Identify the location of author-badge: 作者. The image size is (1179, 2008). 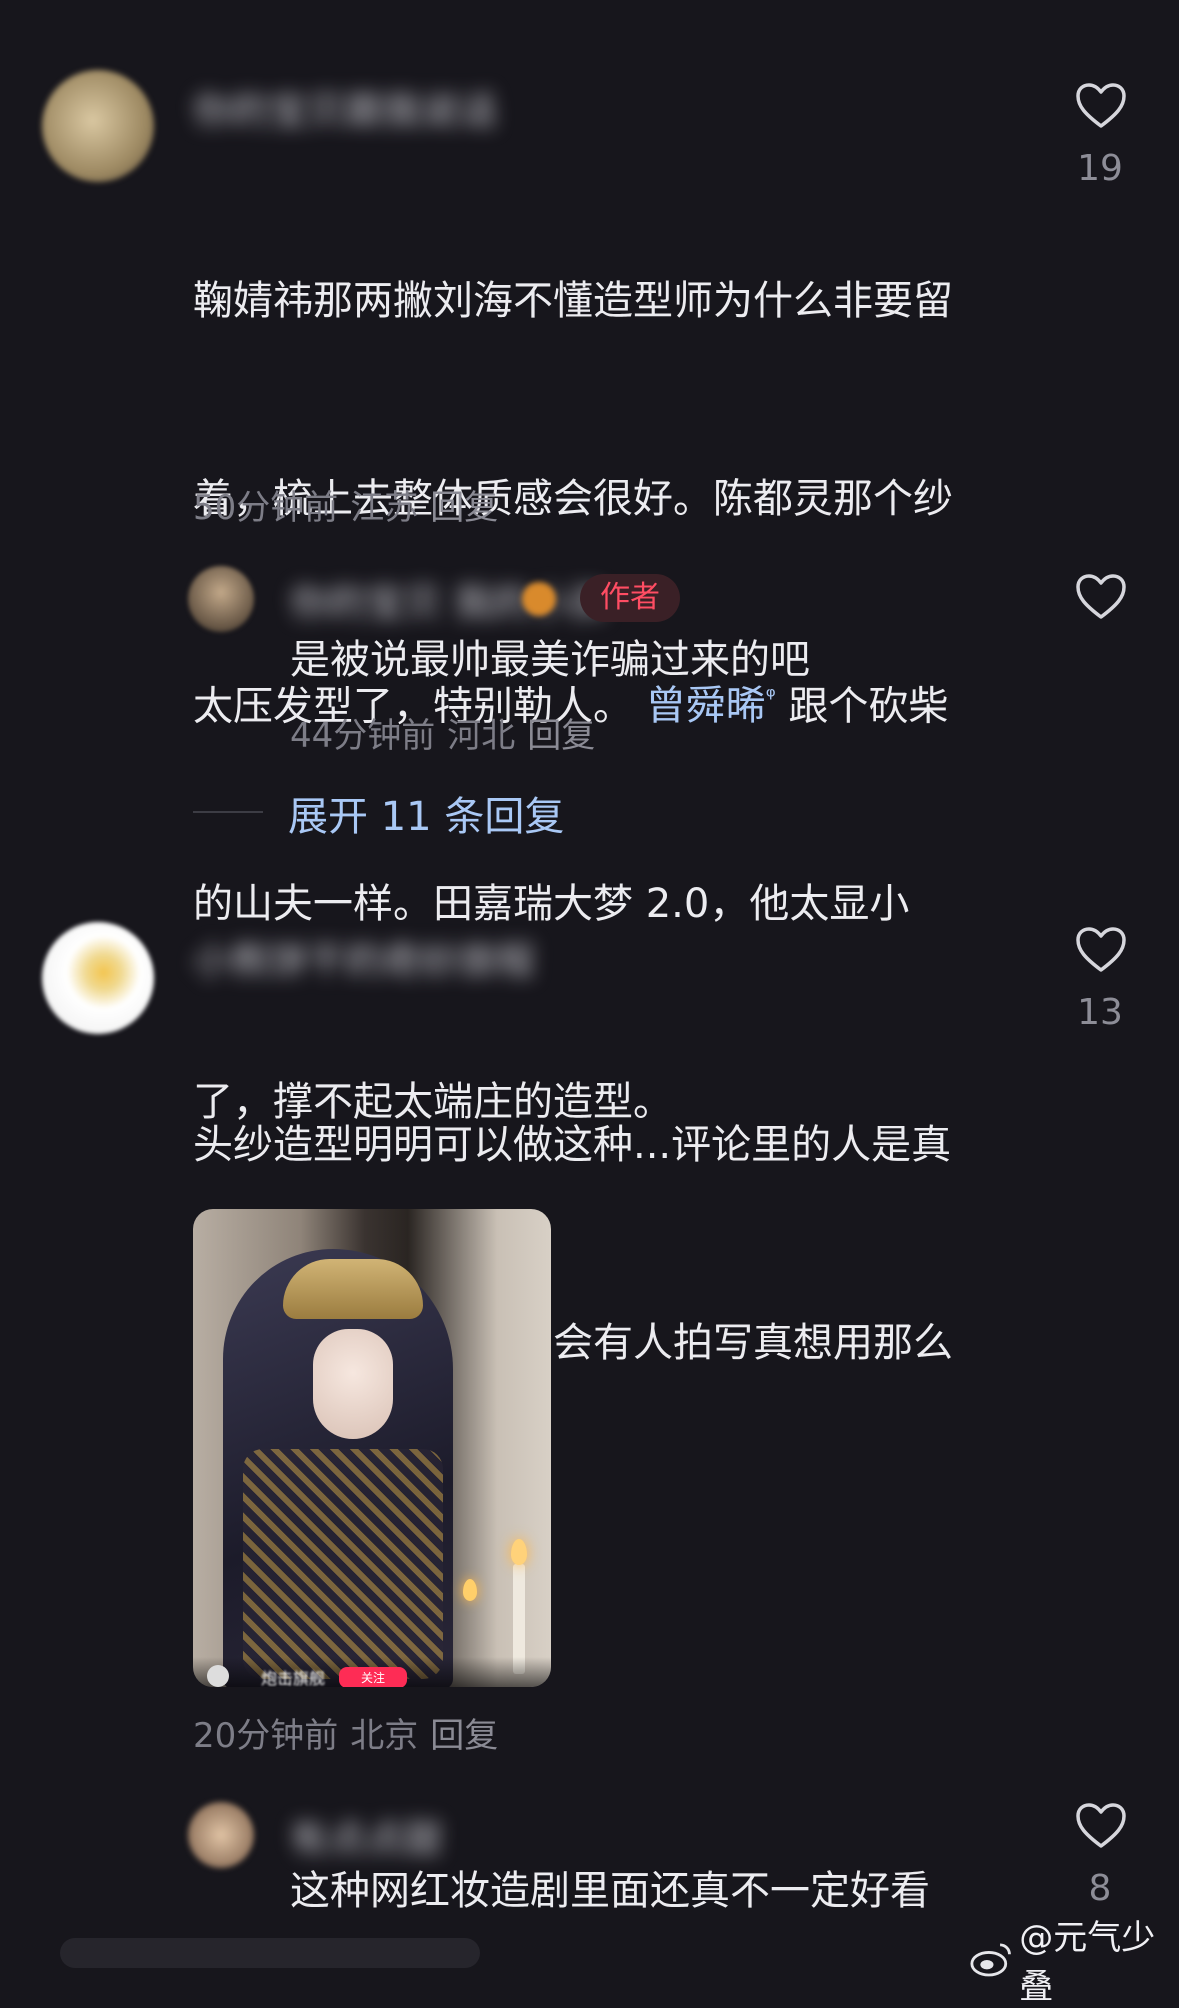
(630, 598).